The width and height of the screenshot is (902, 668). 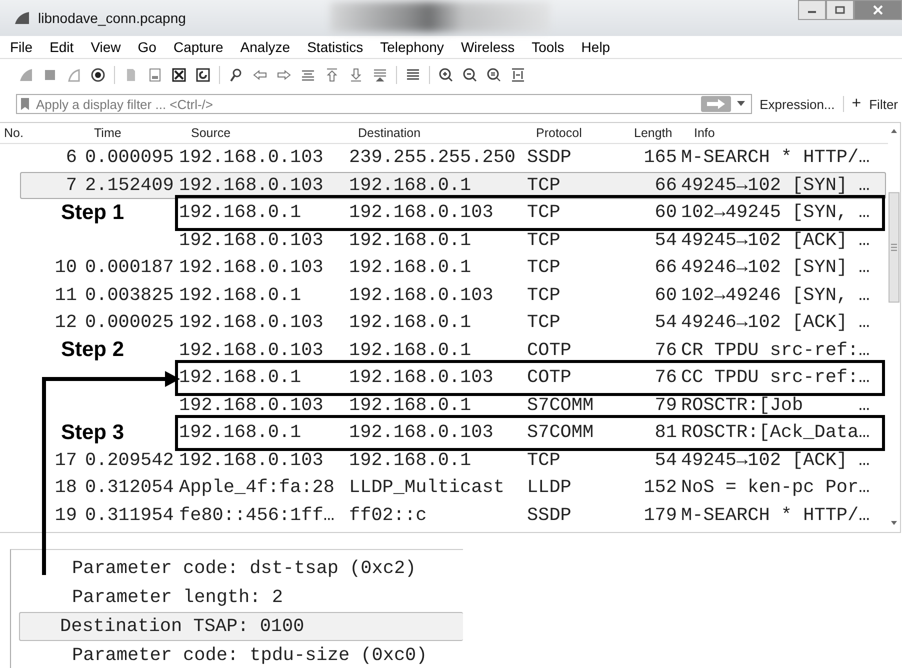 I want to click on table-cell-text: 179, so click(x=659, y=515).